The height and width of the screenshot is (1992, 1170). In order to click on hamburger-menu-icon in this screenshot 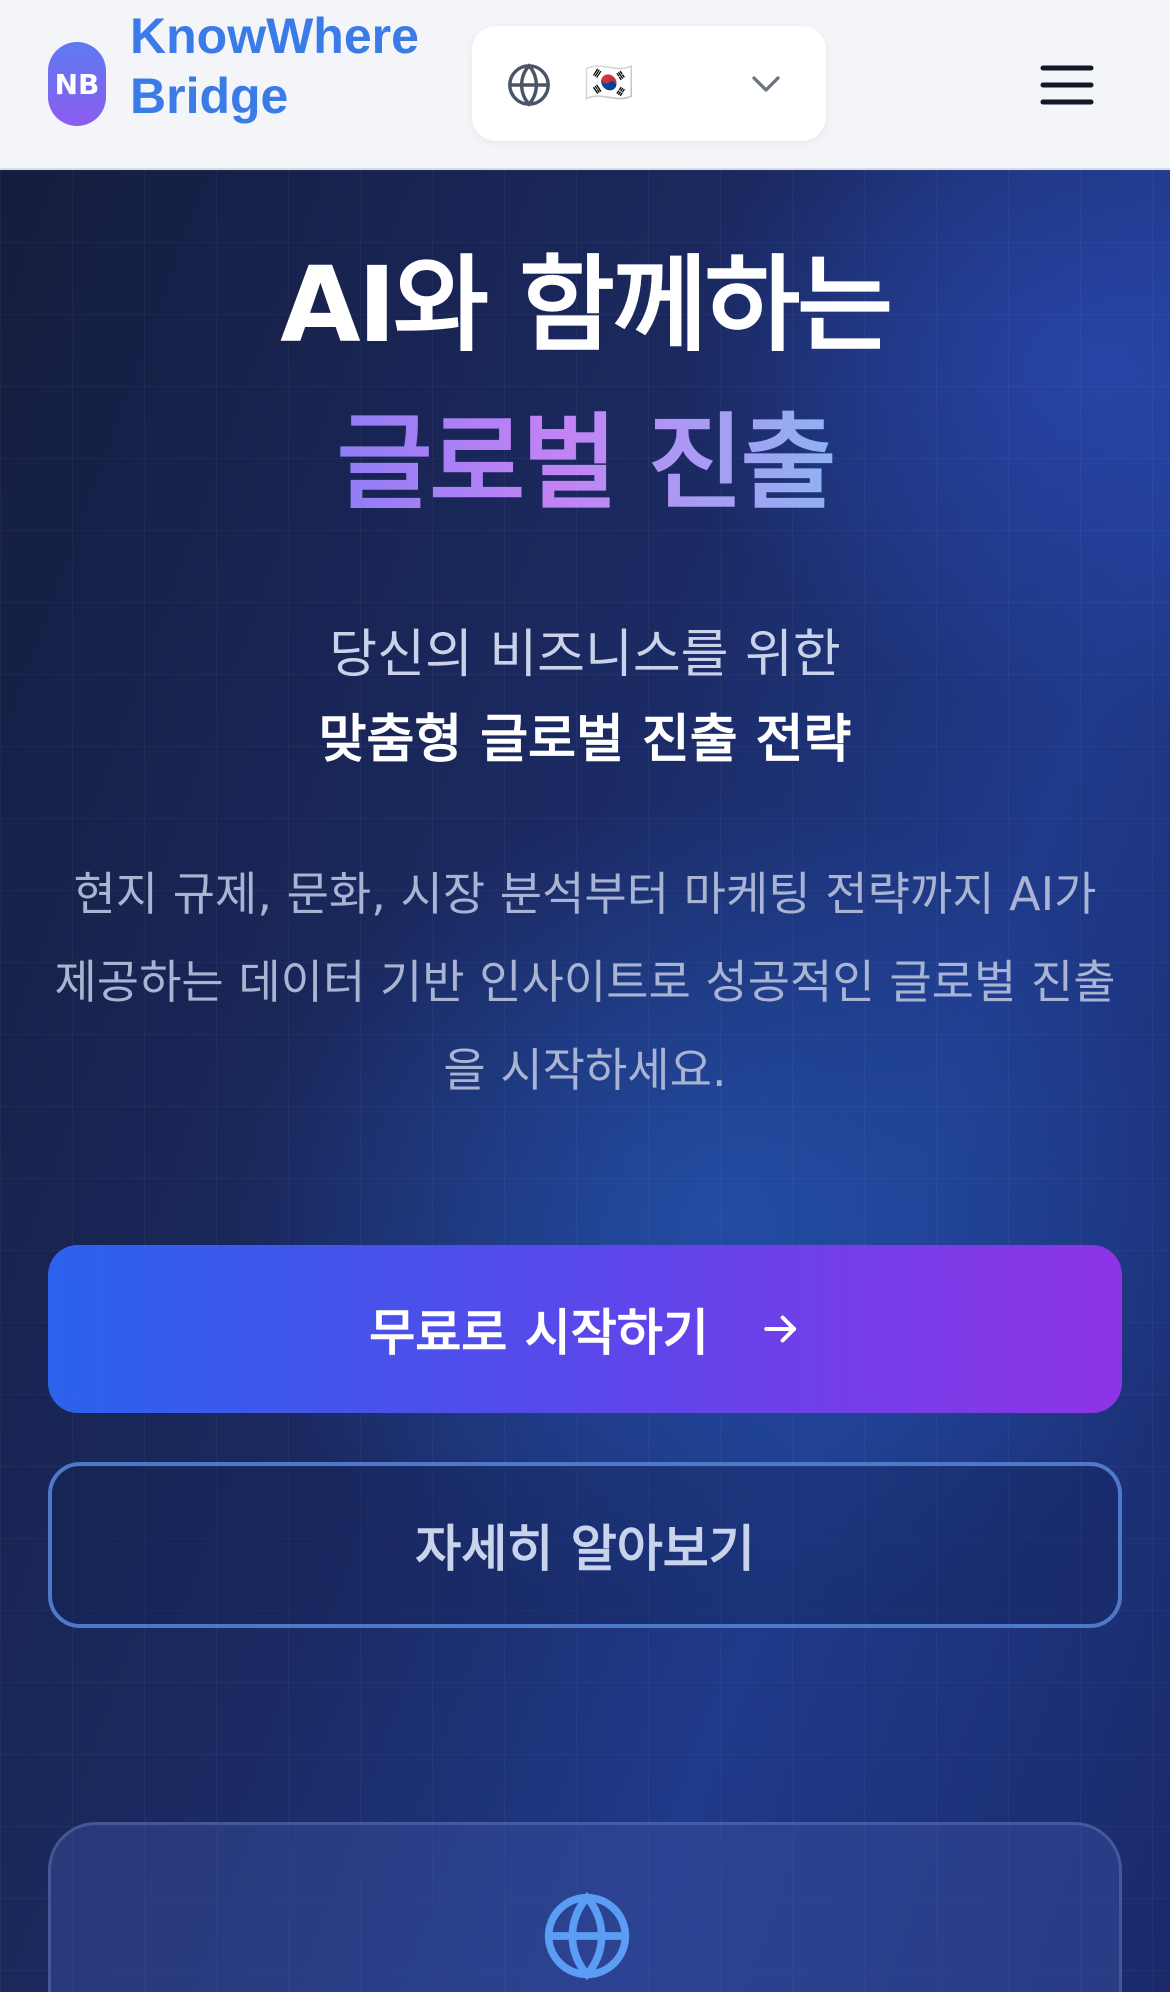, I will do `click(1067, 85)`.